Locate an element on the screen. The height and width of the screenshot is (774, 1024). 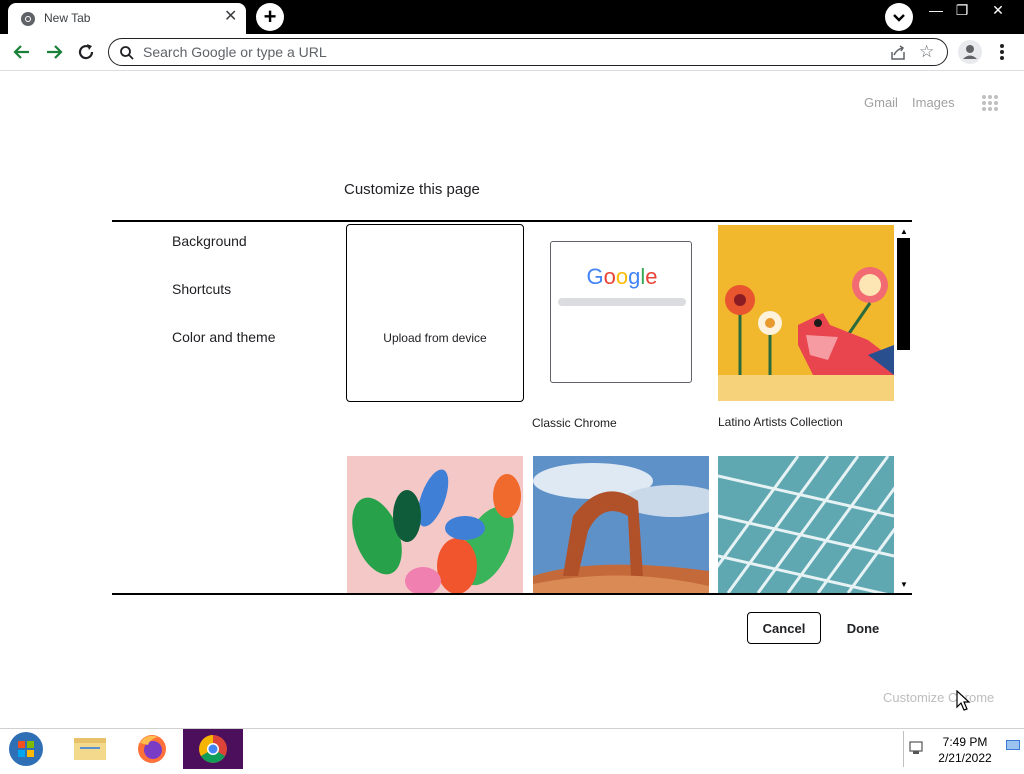
latino-artists-label: Latino Artists Collection is located at coordinates (780, 422).